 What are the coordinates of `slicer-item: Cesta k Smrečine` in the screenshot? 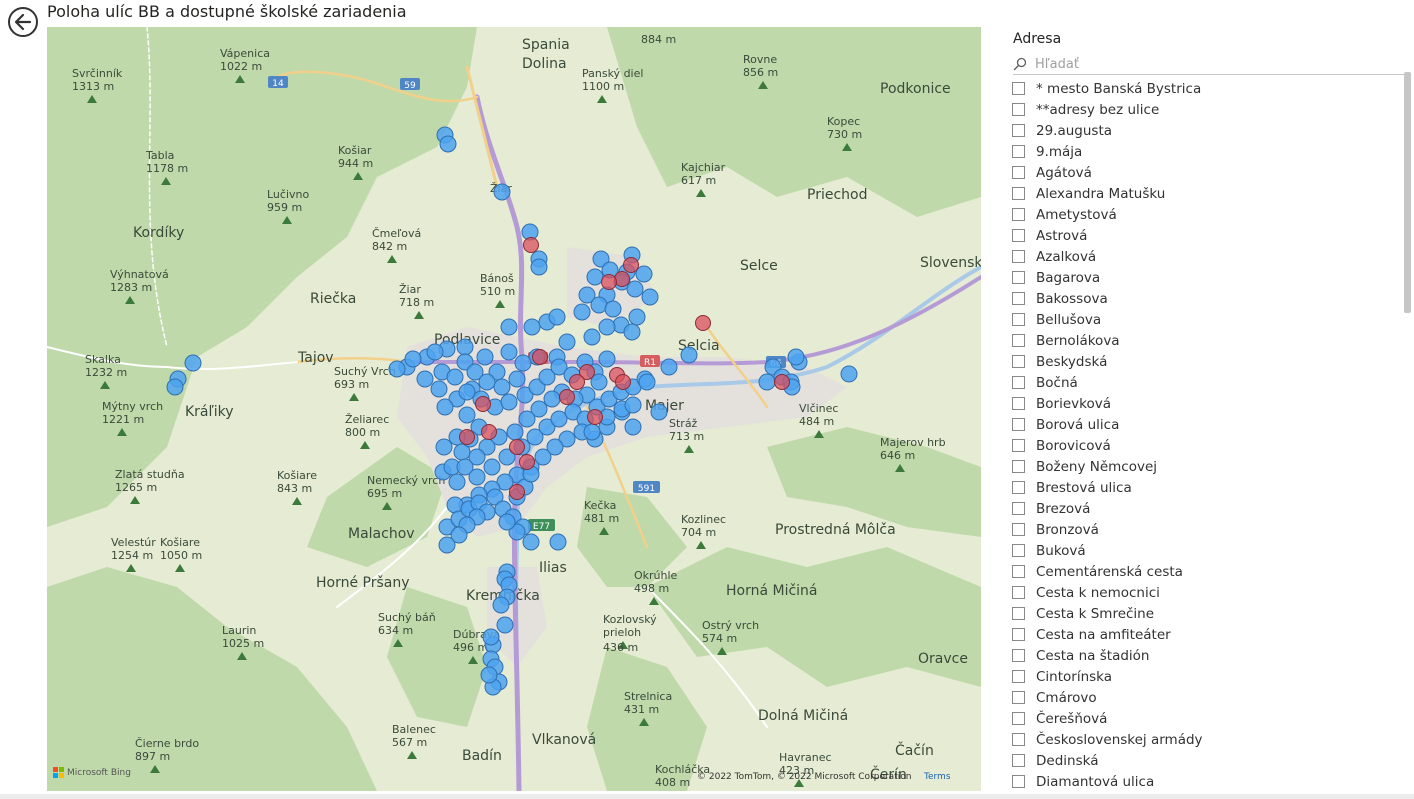 It's located at (1205, 613).